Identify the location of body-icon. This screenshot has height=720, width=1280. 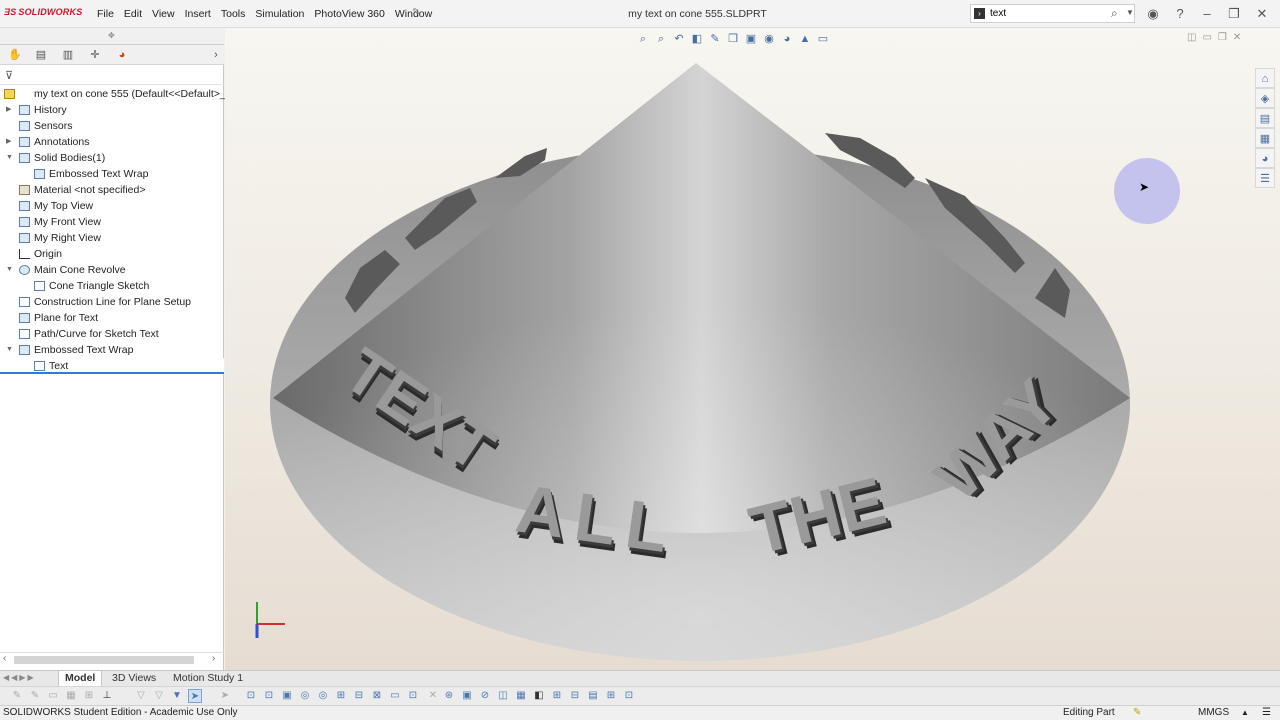
(39, 174).